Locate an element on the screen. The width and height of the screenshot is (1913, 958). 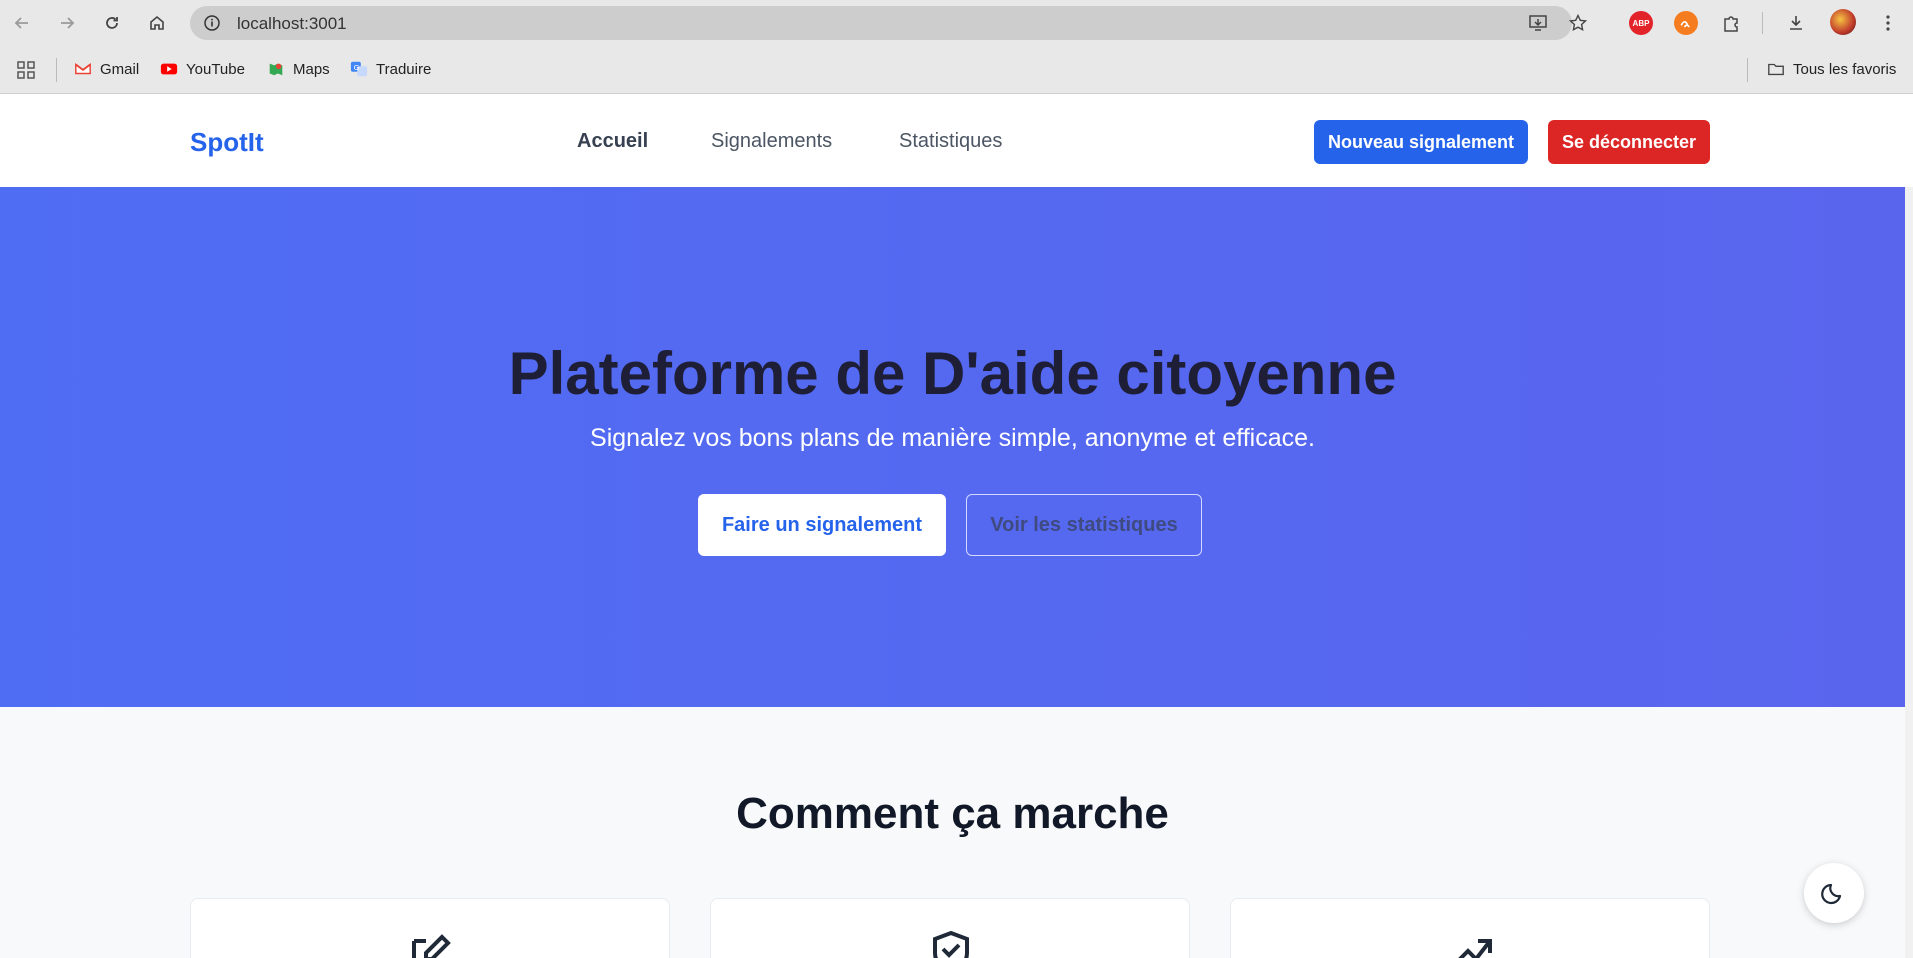
wave-icon is located at coordinates (1685, 24).